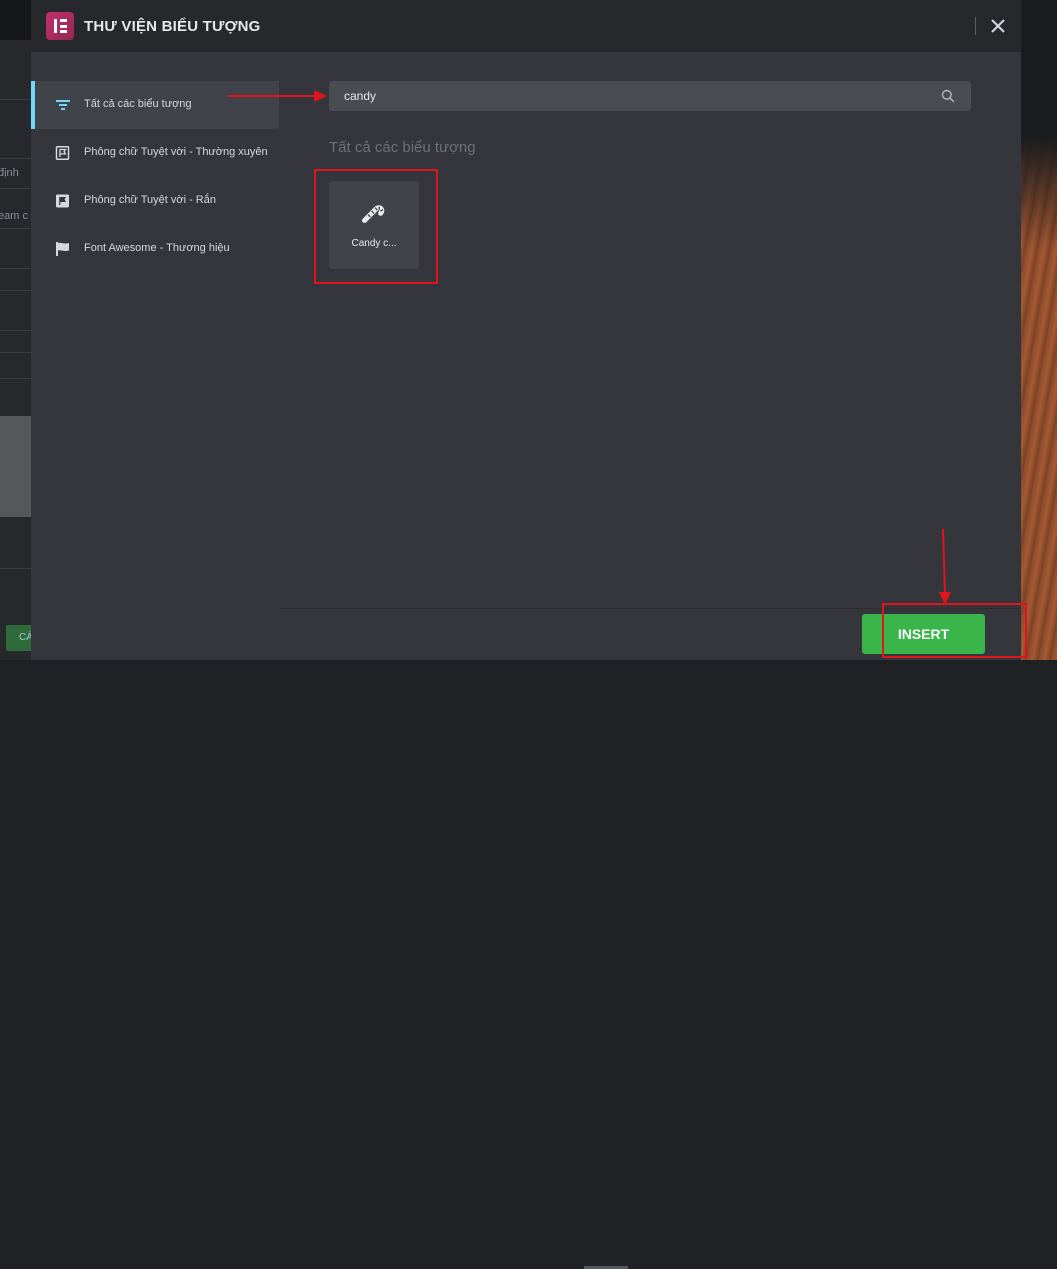 The image size is (1057, 1269). Describe the element at coordinates (1039, 330) in the screenshot. I see `editor-canvas-preview` at that location.